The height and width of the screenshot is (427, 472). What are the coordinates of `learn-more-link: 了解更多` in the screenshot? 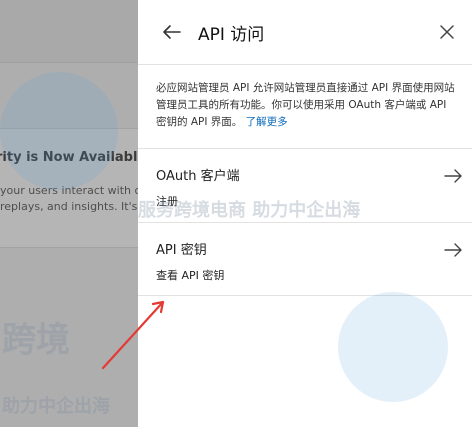 It's located at (267, 122).